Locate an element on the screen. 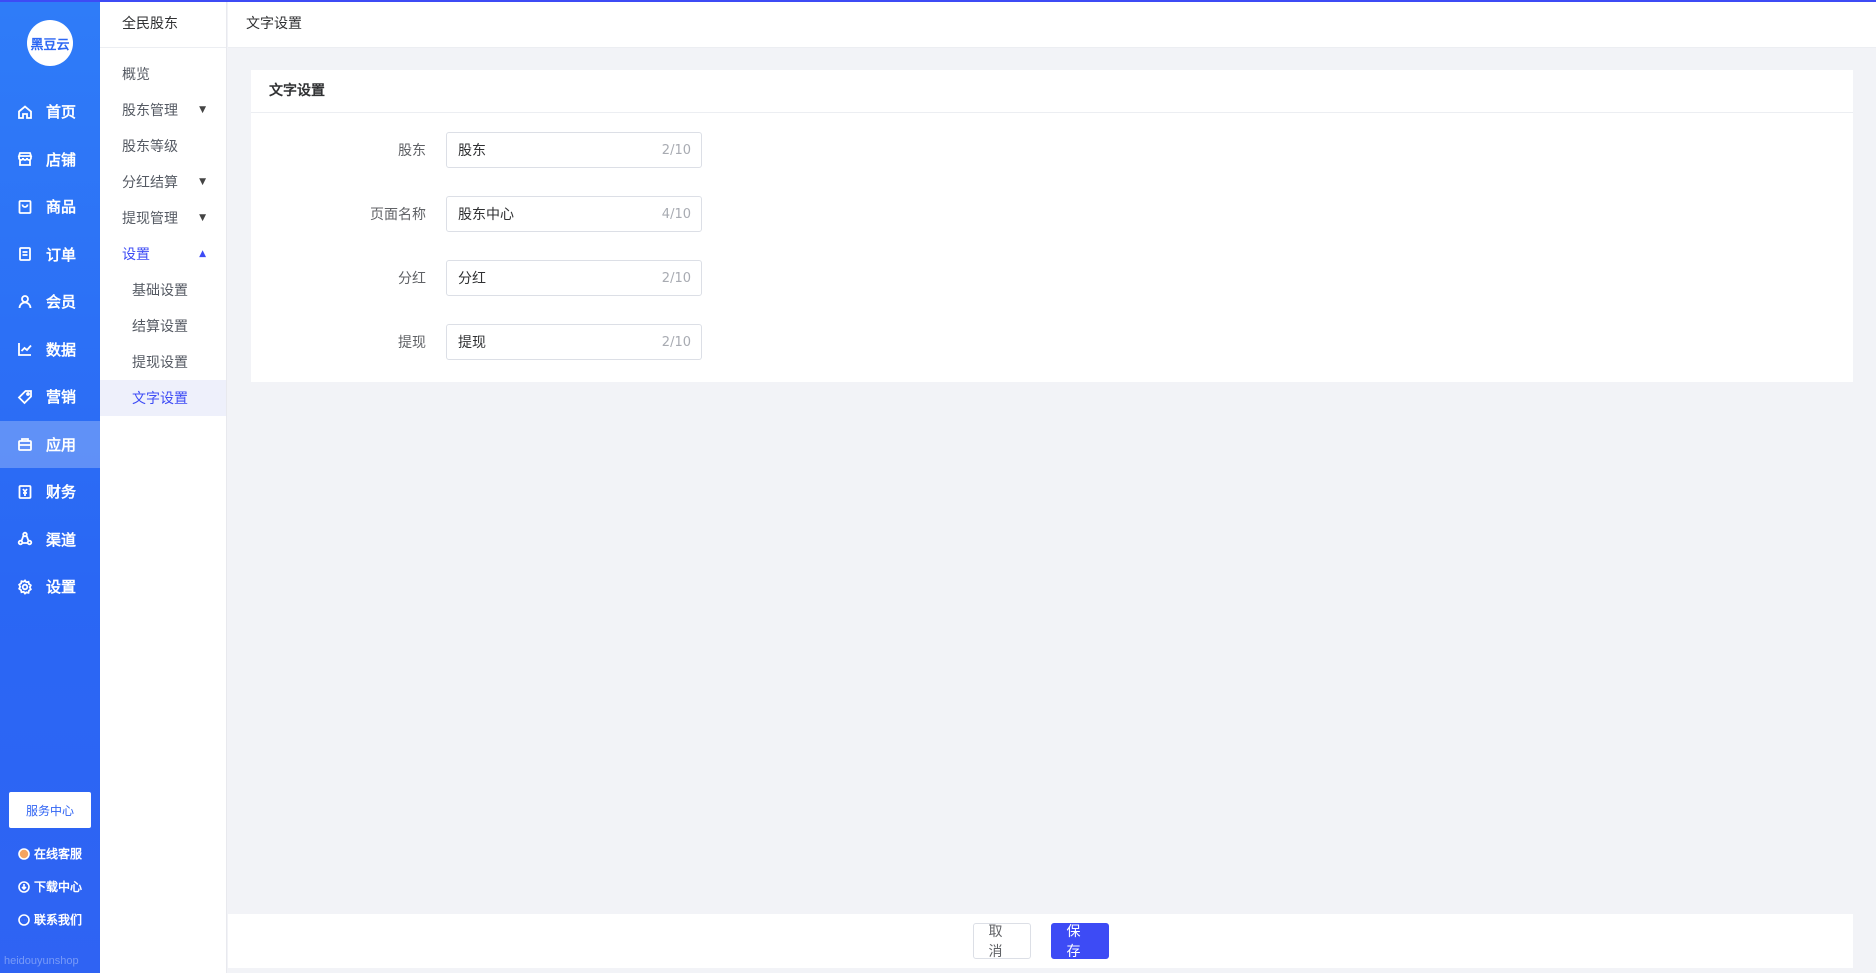 This screenshot has height=973, width=1876. subnav-item-shareholder-level: 股东等级 is located at coordinates (163, 146).